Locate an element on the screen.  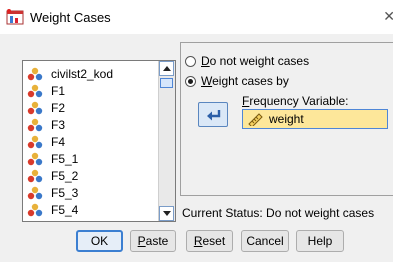
weight-cases-app-icon is located at coordinates (15, 17).